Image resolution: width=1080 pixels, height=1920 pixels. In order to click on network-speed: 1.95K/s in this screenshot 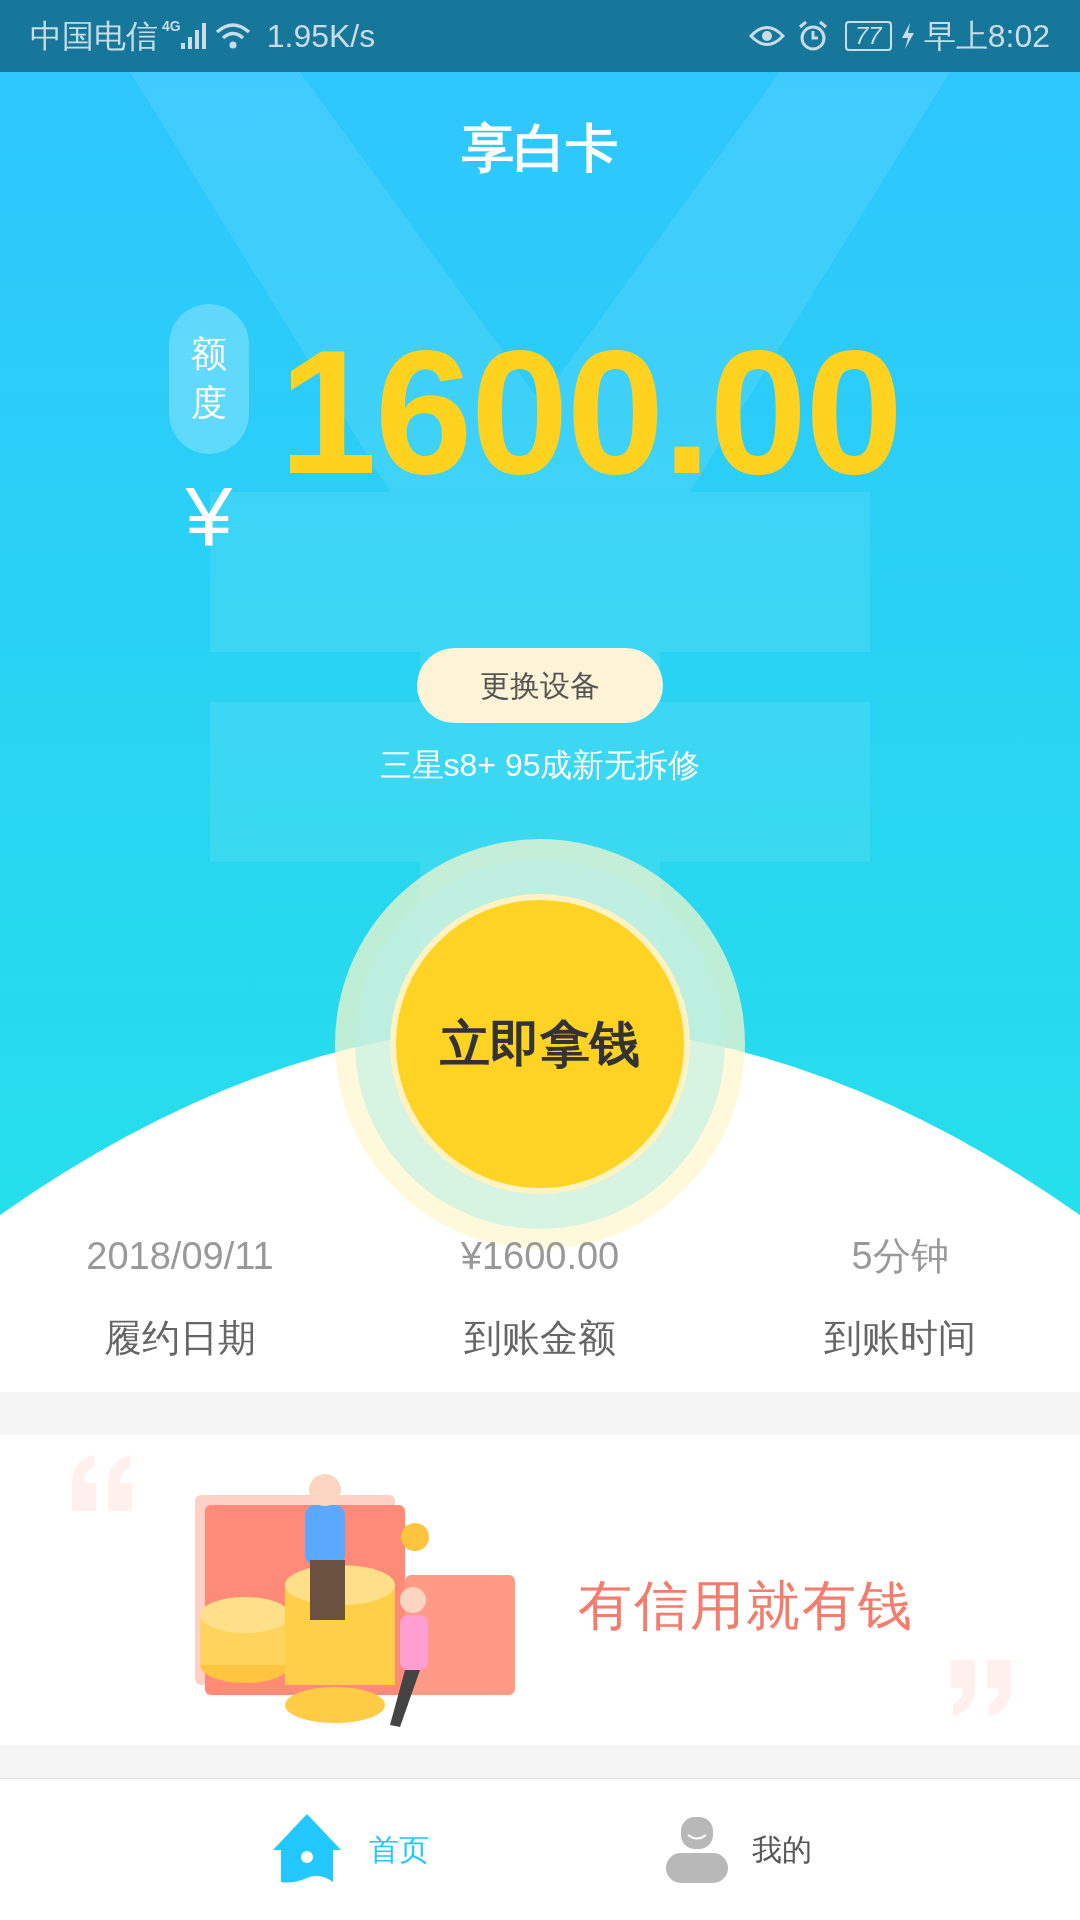, I will do `click(321, 36)`.